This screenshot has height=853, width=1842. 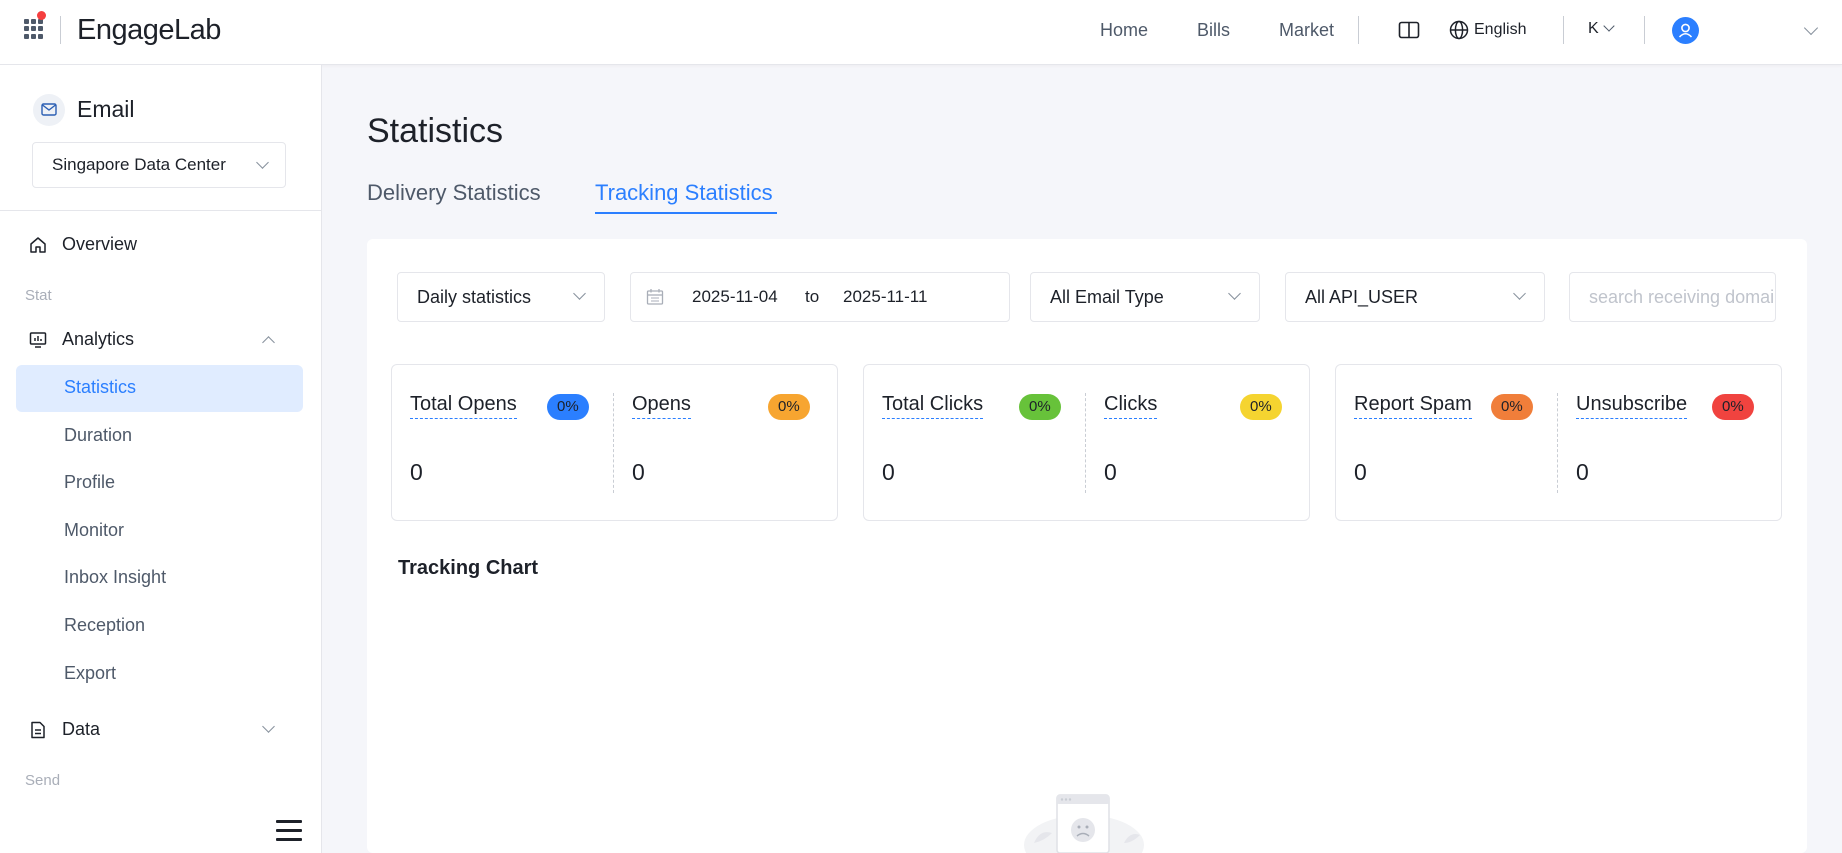 What do you see at coordinates (684, 193) in the screenshot?
I see `tab-tracking-statistics: Tracking Statistics` at bounding box center [684, 193].